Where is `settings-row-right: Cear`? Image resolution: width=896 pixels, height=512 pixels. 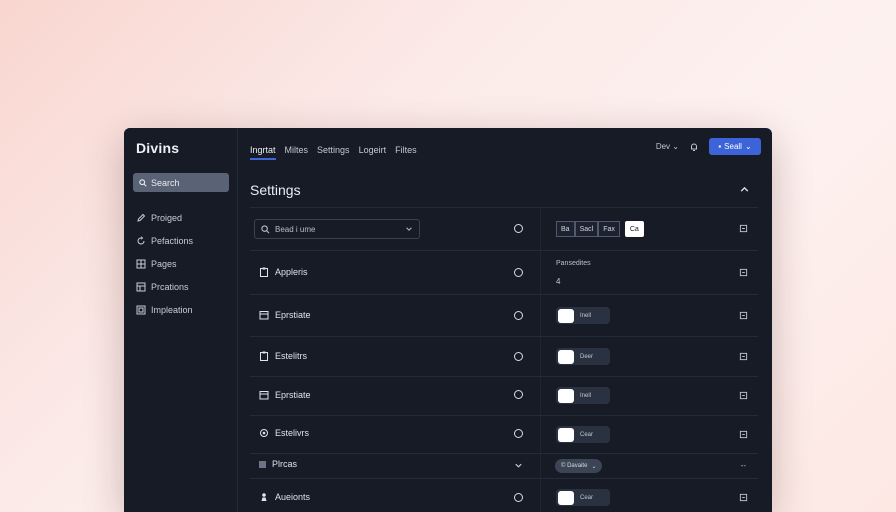 settings-row-right: Cear is located at coordinates (652, 434).